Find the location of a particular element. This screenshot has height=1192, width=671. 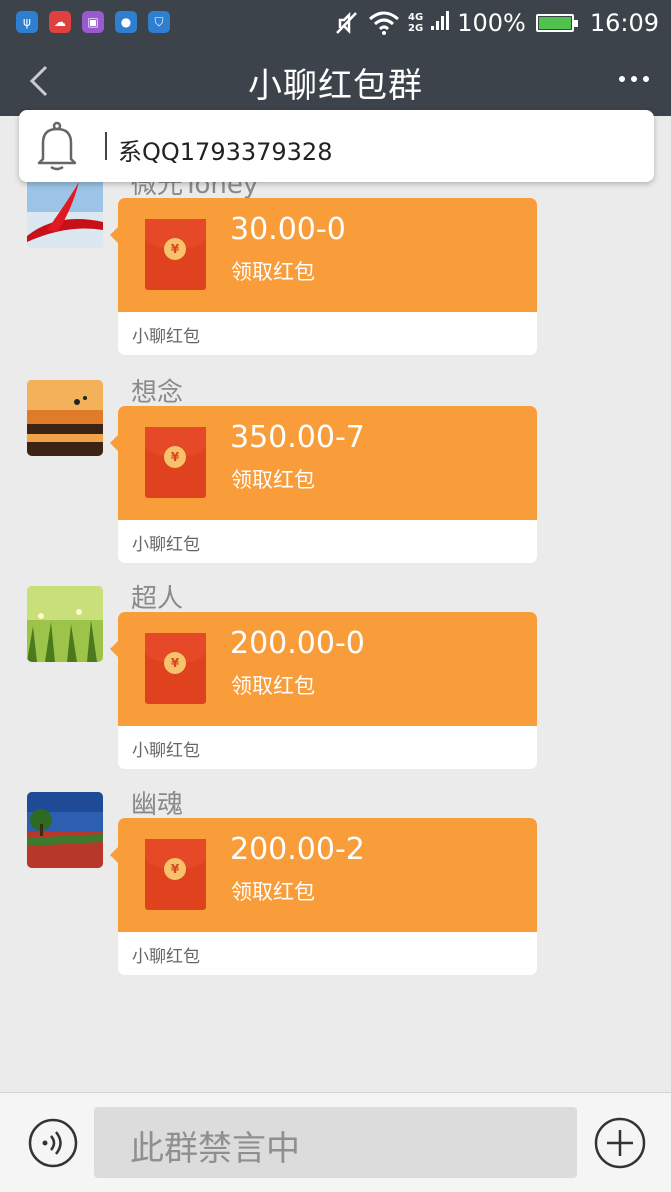

red-packet-card: ¥ 200.00-2 领取红包 小聊红包 is located at coordinates (327, 896).